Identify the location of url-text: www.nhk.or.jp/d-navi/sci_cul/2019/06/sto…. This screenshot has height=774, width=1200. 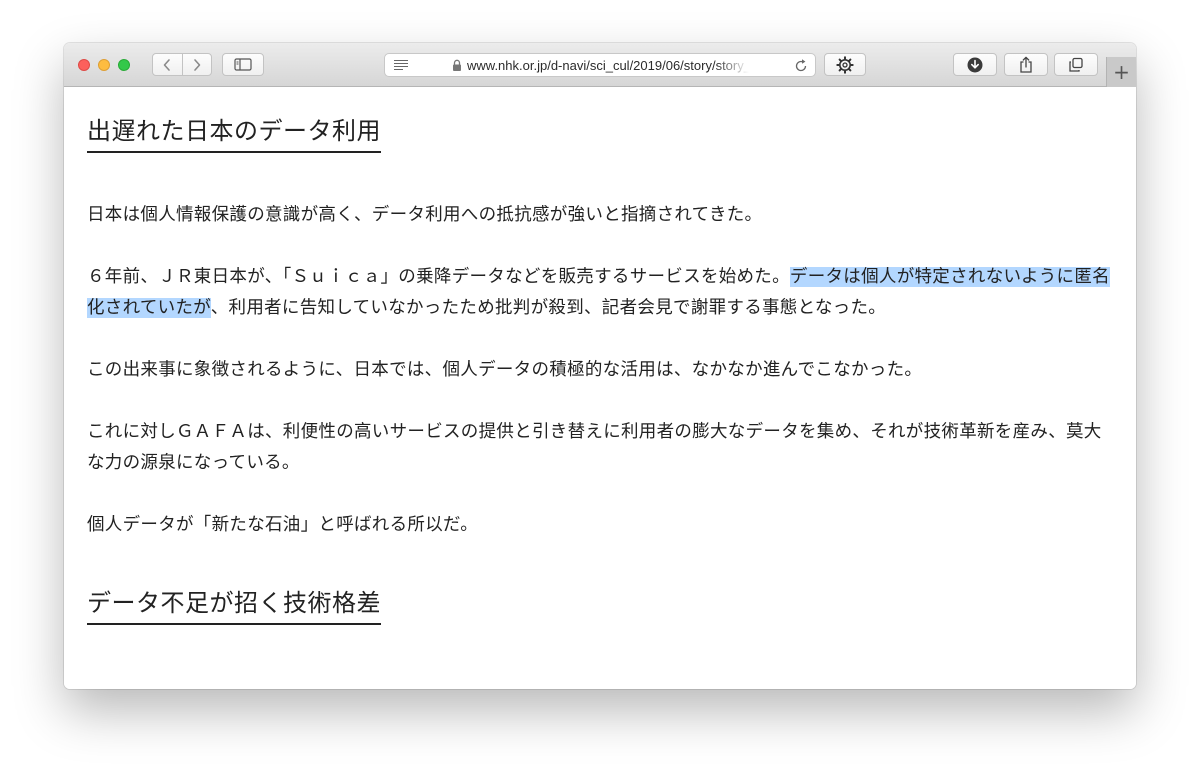
(608, 66).